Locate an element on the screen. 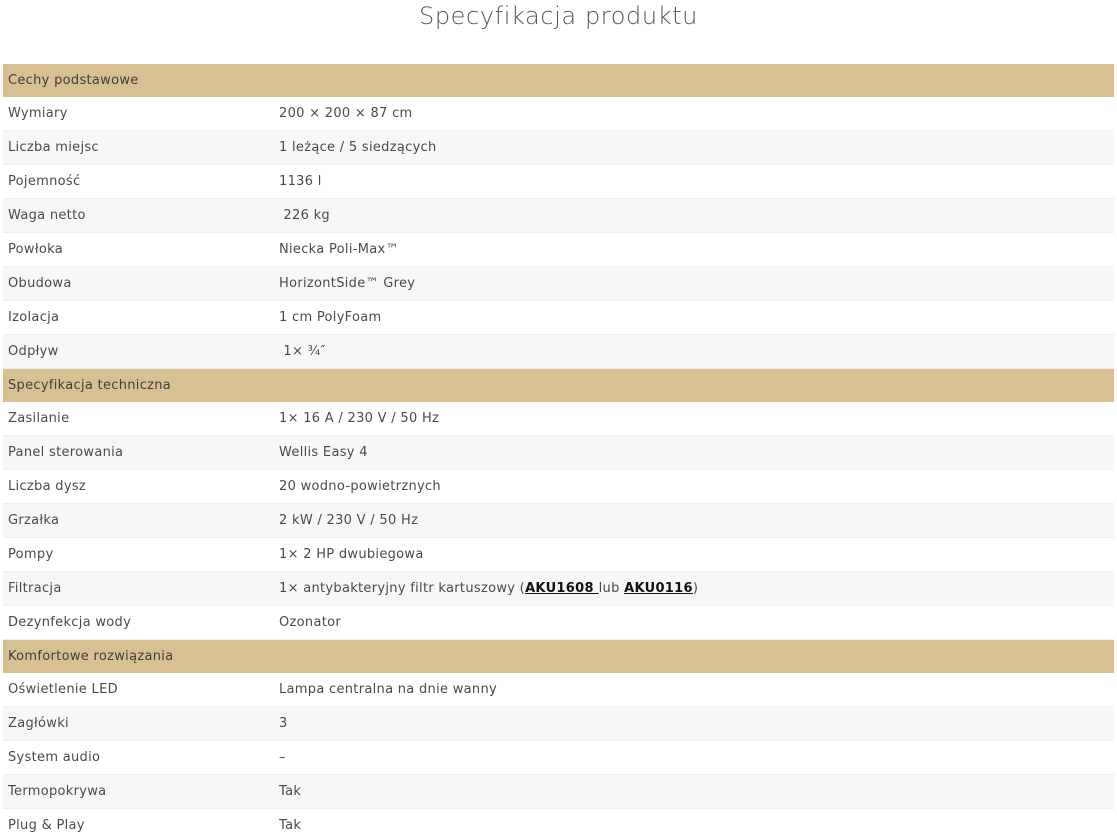 The width and height of the screenshot is (1117, 839). table-row: Pojemność 1136 l is located at coordinates (558, 181).